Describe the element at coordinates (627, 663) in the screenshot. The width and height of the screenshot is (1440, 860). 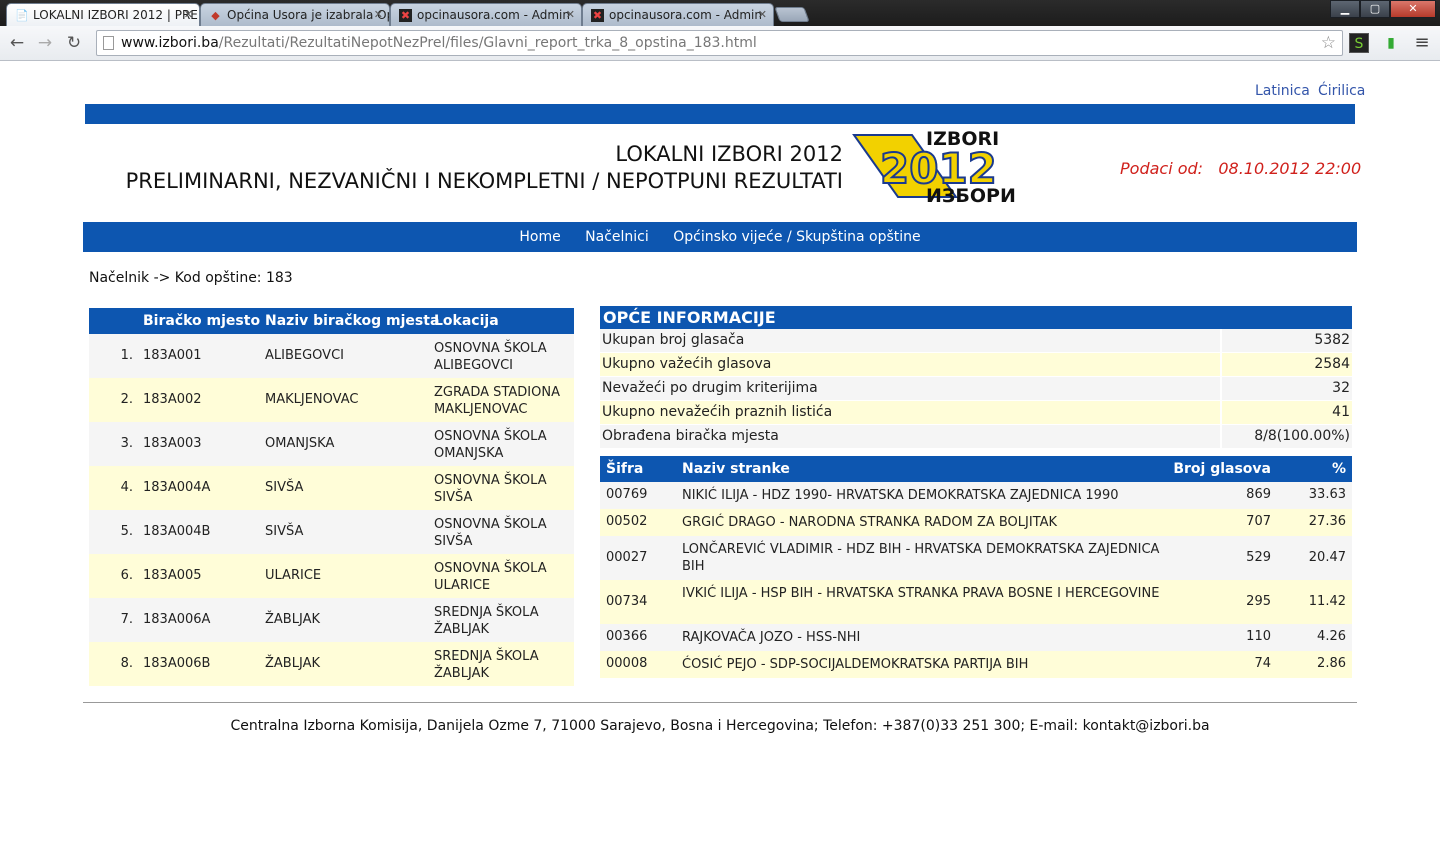
I see `party-code: 00008` at that location.